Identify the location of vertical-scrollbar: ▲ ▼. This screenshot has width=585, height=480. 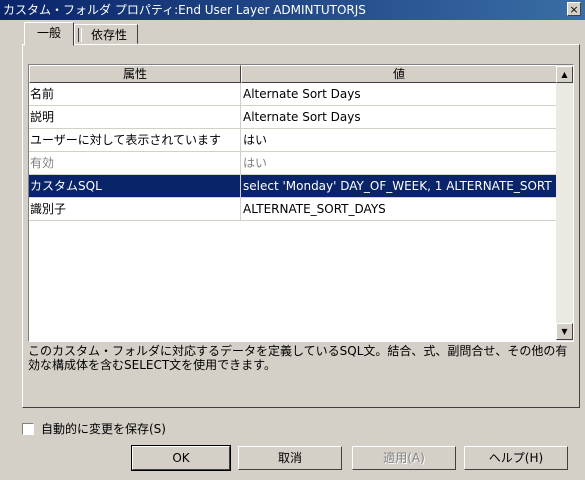
(564, 203).